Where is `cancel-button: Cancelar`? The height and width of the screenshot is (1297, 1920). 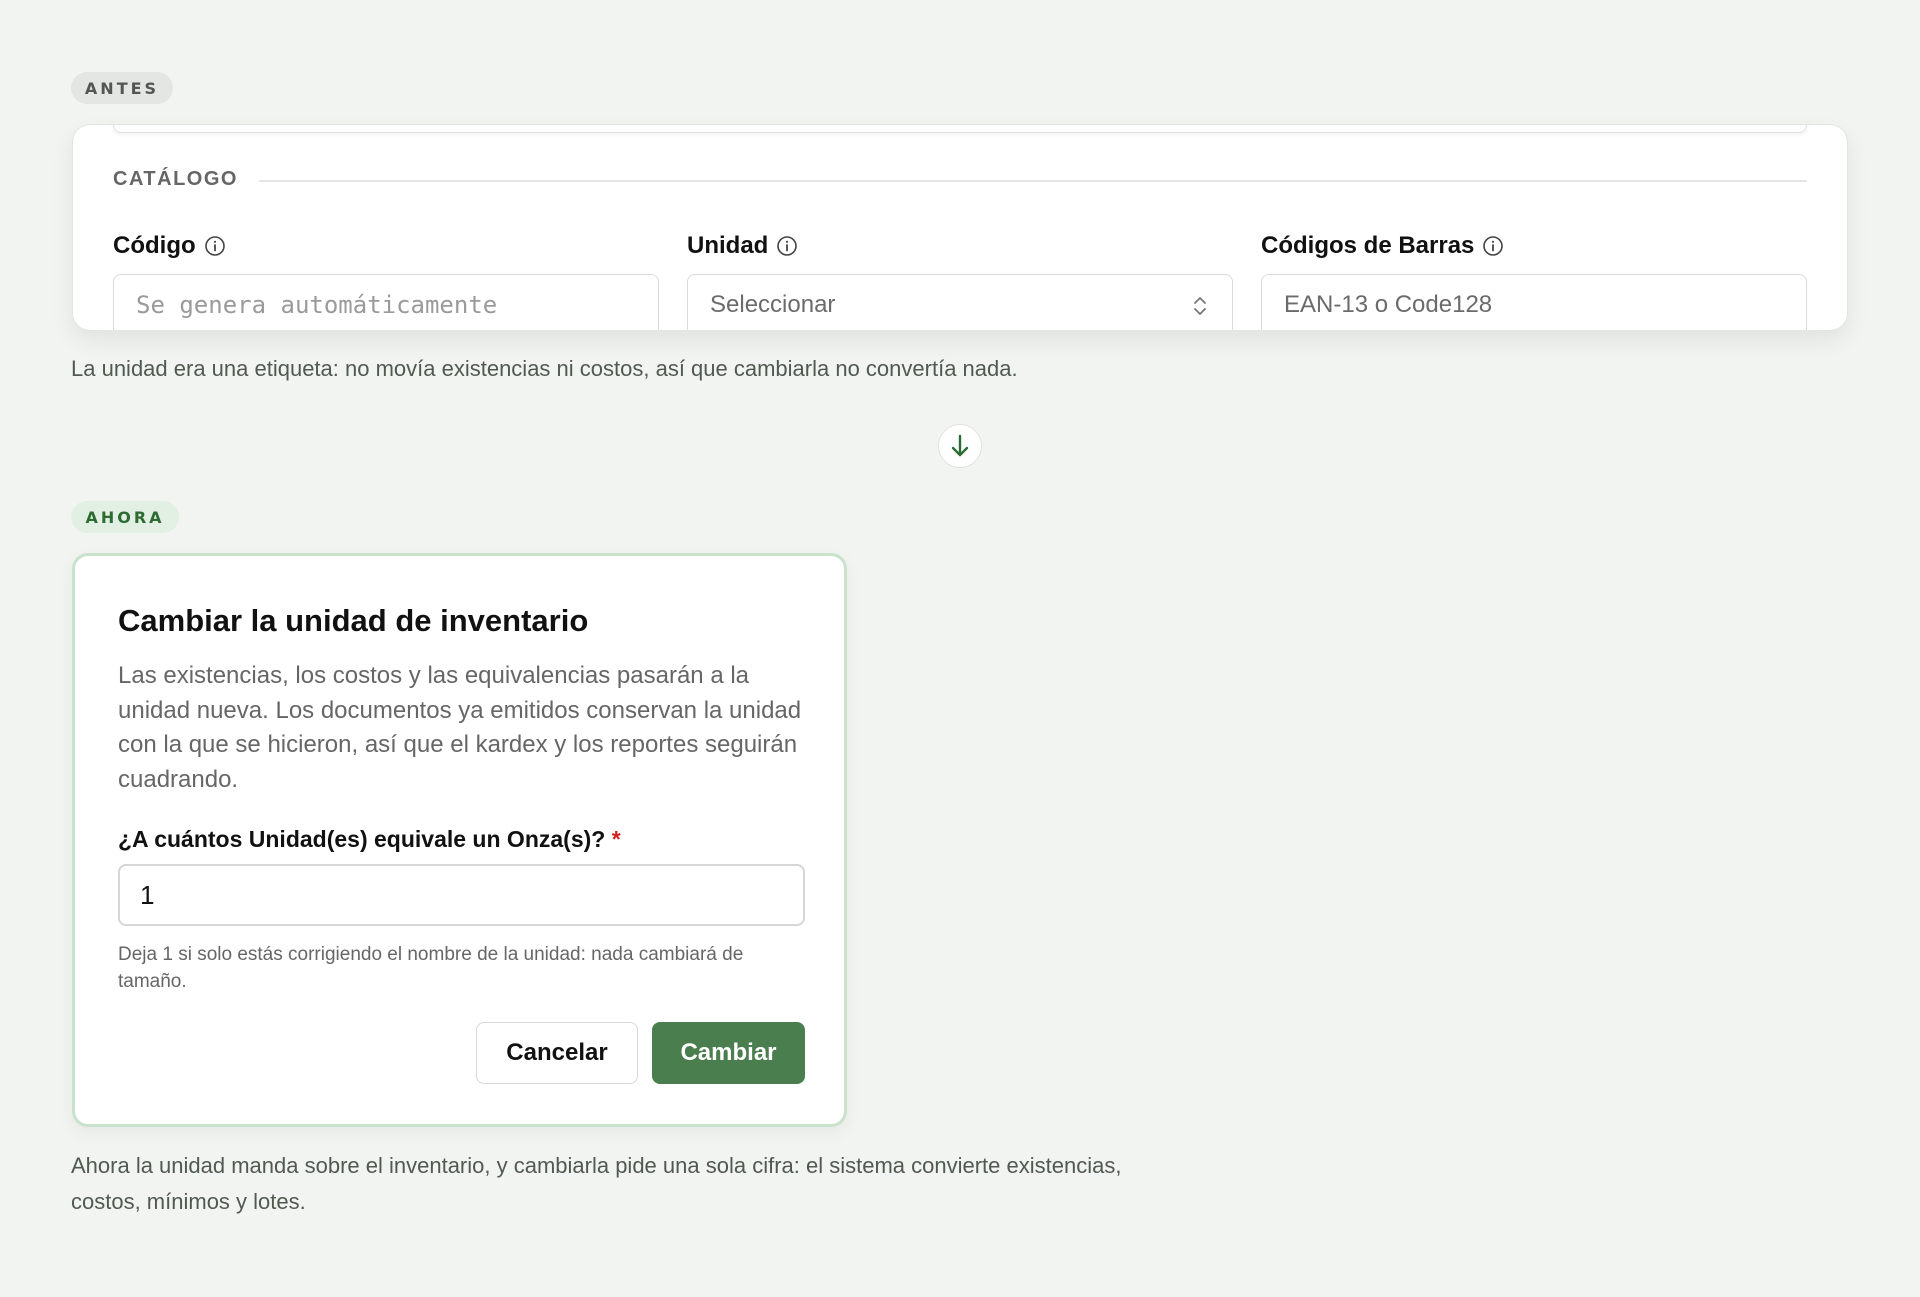 cancel-button: Cancelar is located at coordinates (557, 1053).